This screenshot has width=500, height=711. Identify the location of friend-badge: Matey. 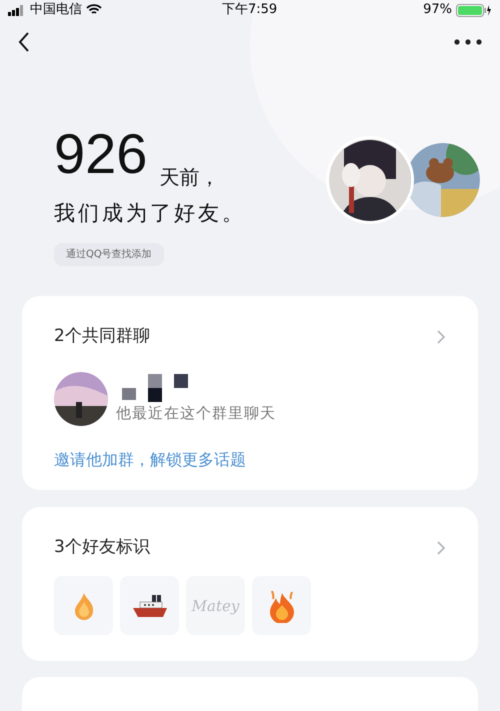
(215, 606).